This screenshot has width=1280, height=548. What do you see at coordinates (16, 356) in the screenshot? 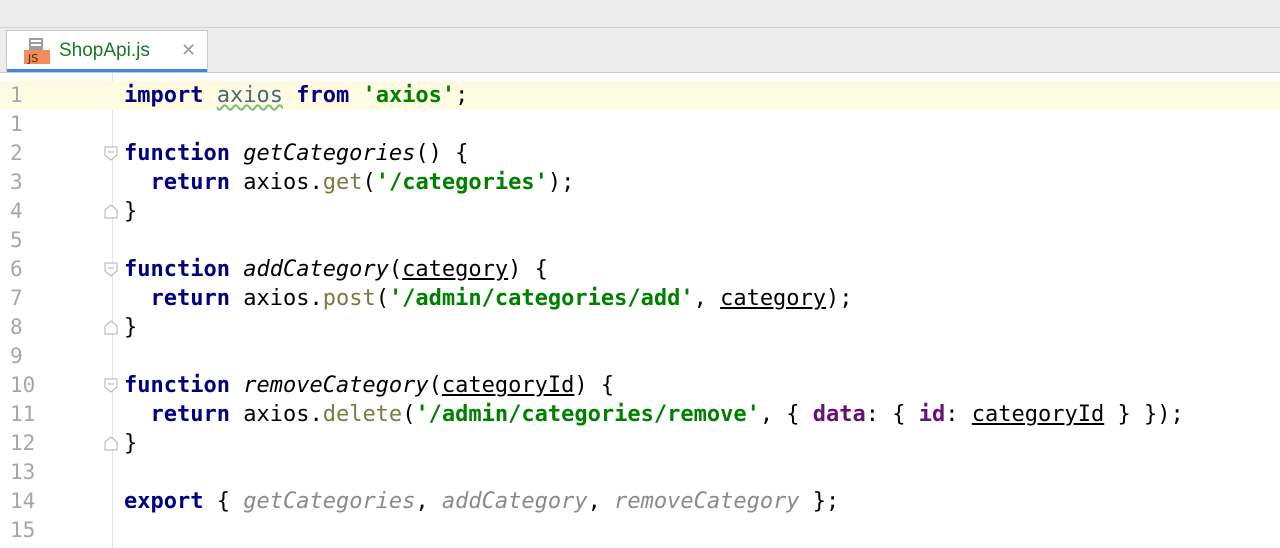
I see `line-number: 9` at bounding box center [16, 356].